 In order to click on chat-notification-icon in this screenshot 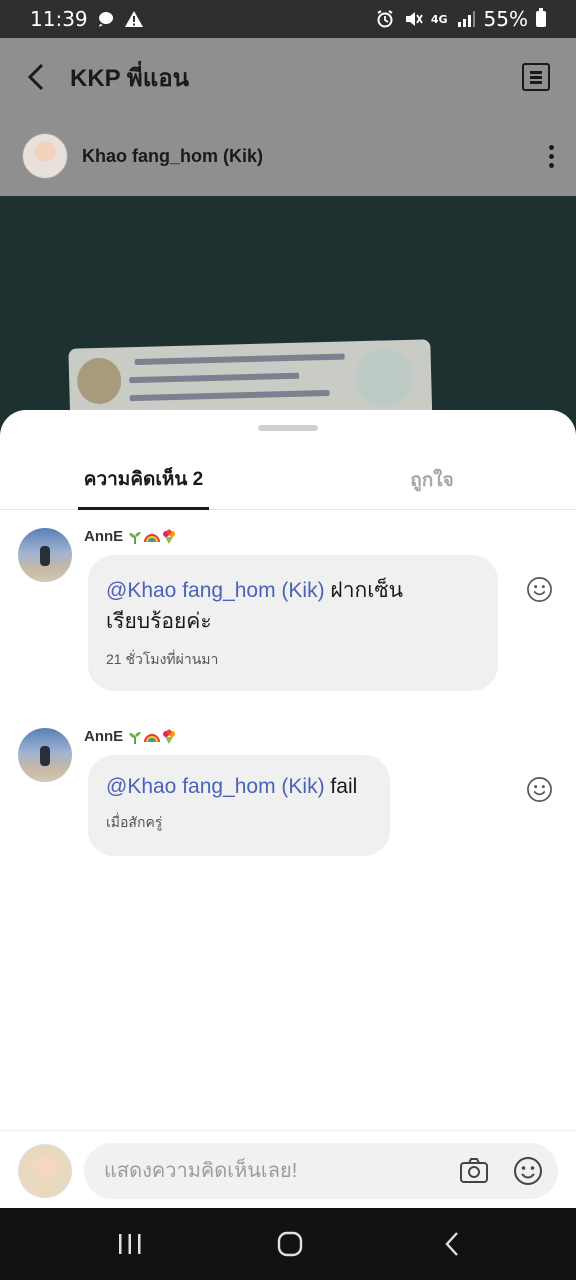, I will do `click(105, 19)`.